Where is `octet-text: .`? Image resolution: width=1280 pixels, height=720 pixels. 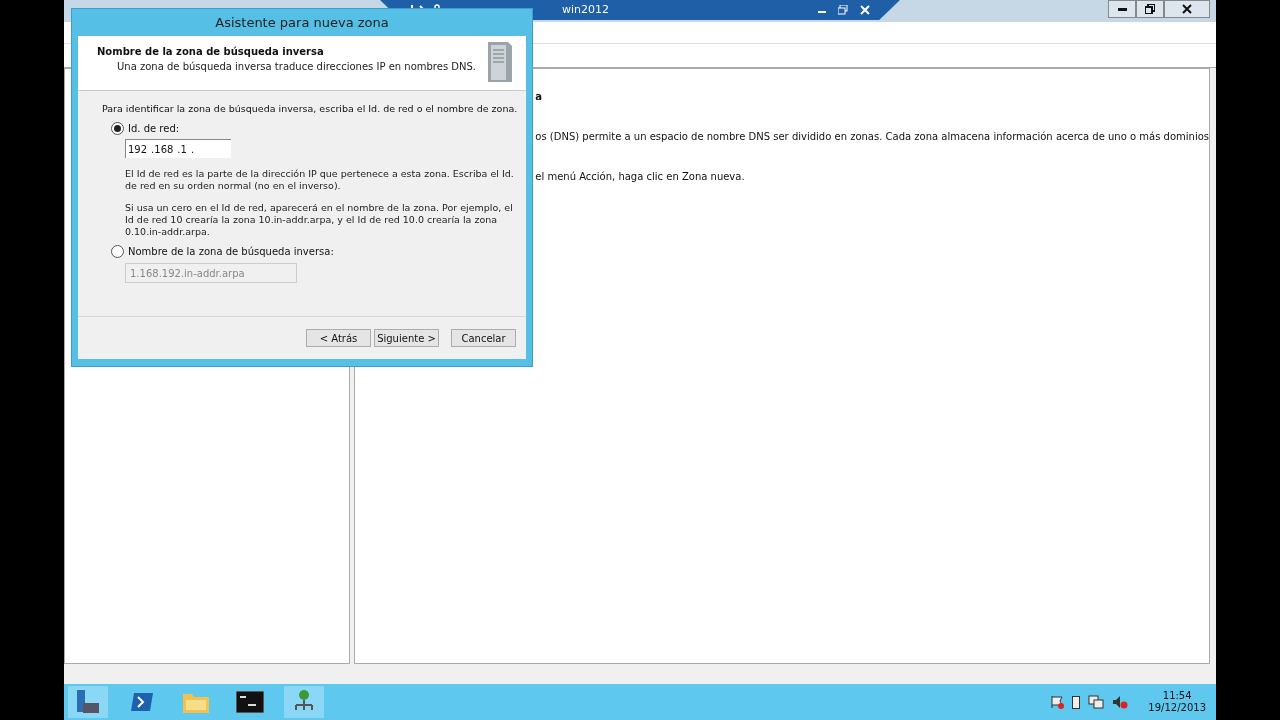
octet-text: . is located at coordinates (192, 149).